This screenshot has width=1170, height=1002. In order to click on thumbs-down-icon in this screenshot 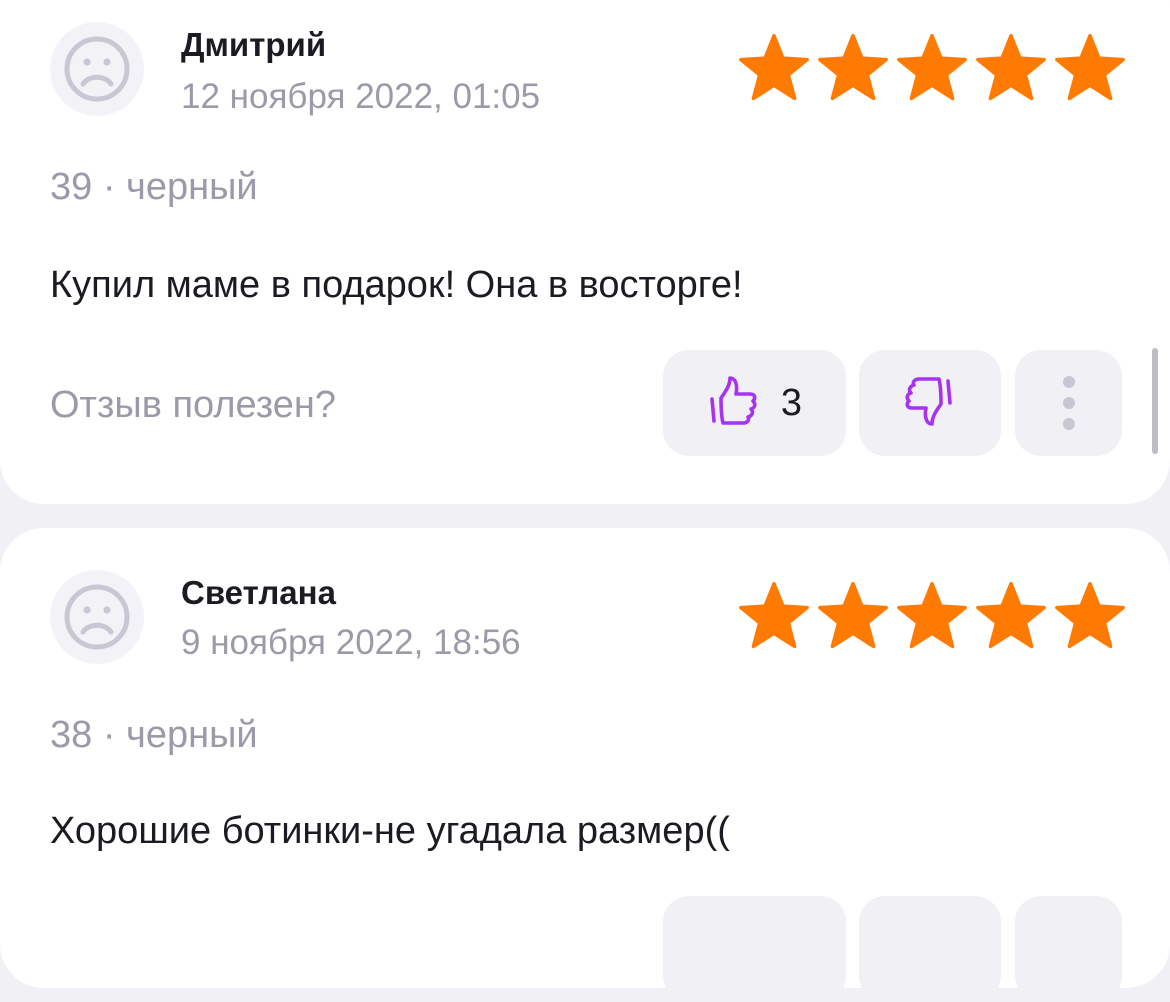, I will do `click(930, 403)`.